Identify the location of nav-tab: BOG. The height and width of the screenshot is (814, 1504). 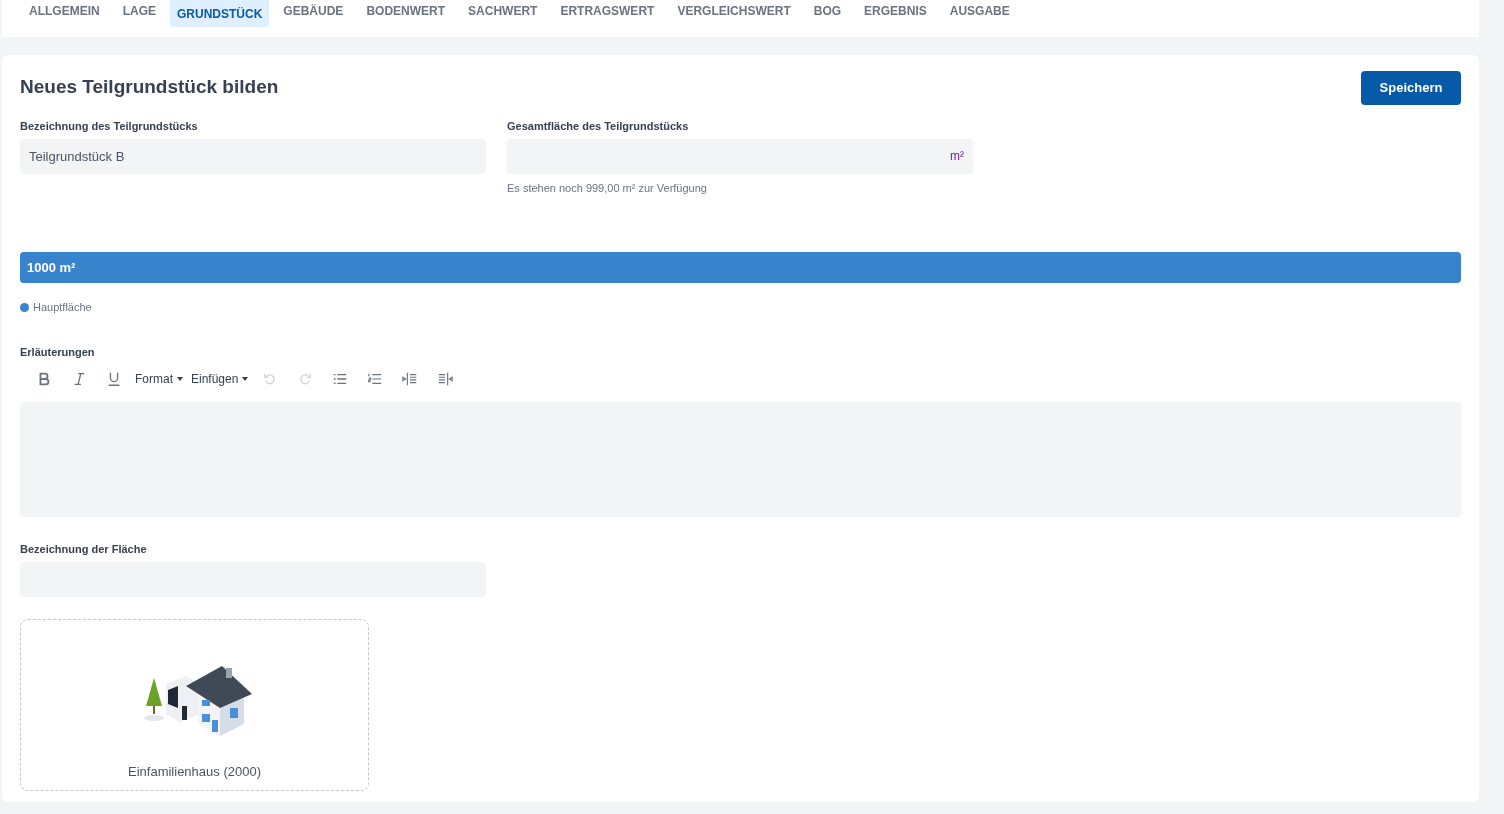
(827, 10).